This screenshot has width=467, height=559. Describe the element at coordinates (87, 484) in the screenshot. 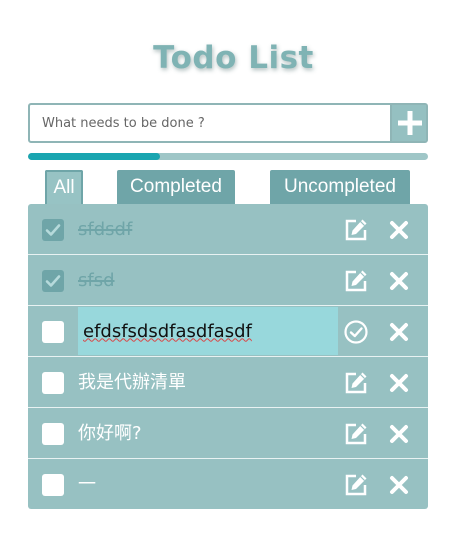

I see `todo-text: 一` at that location.